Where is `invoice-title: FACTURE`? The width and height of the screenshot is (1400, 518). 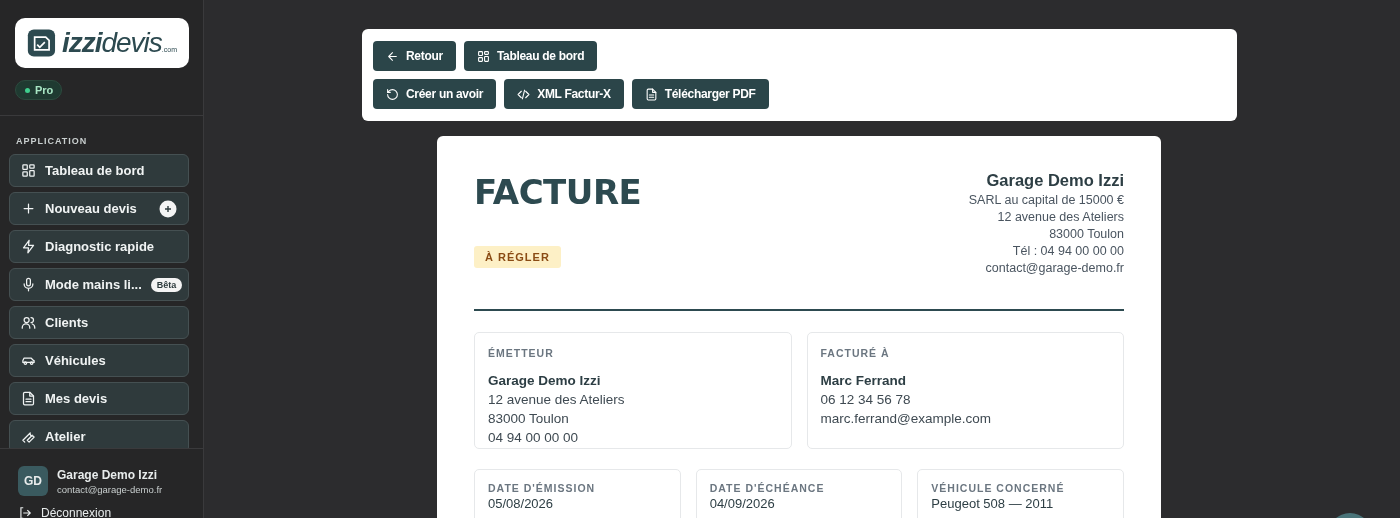
invoice-title: FACTURE is located at coordinates (558, 192).